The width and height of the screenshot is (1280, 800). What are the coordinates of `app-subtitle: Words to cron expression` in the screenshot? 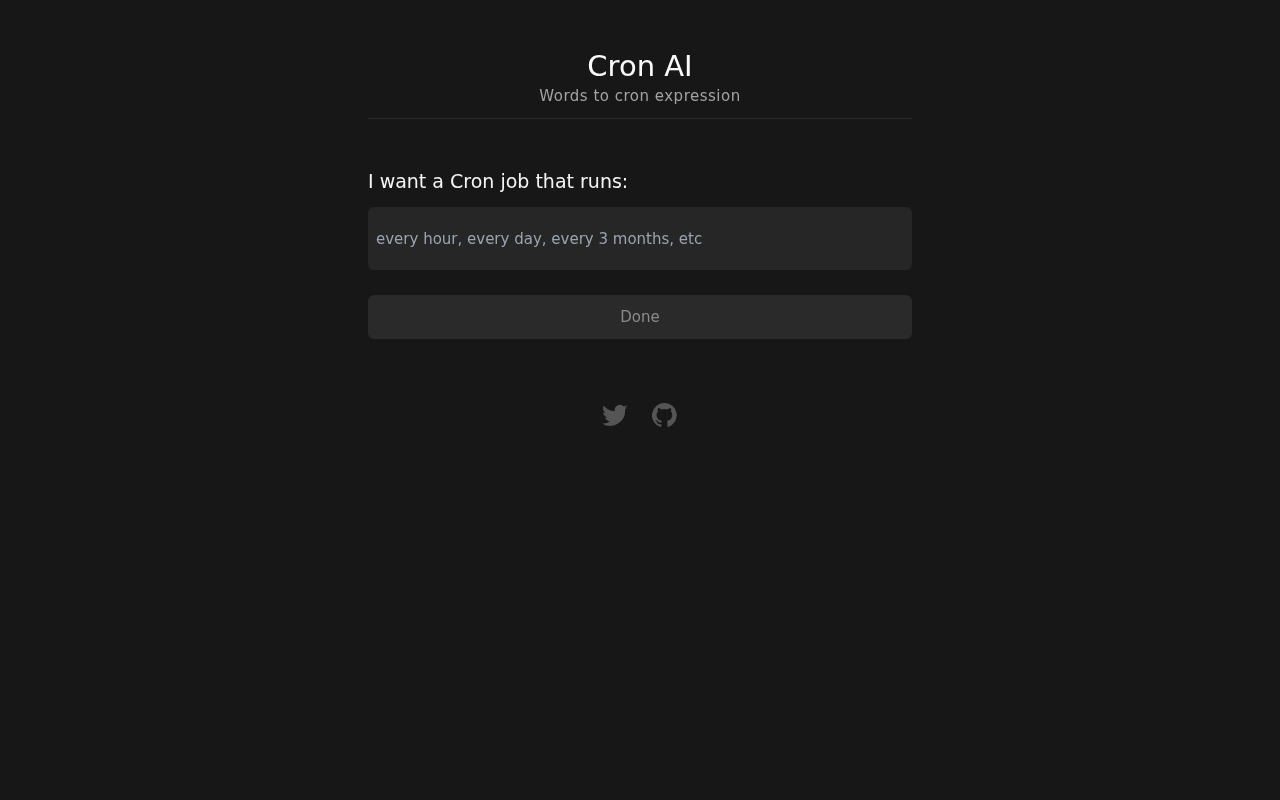 It's located at (640, 96).